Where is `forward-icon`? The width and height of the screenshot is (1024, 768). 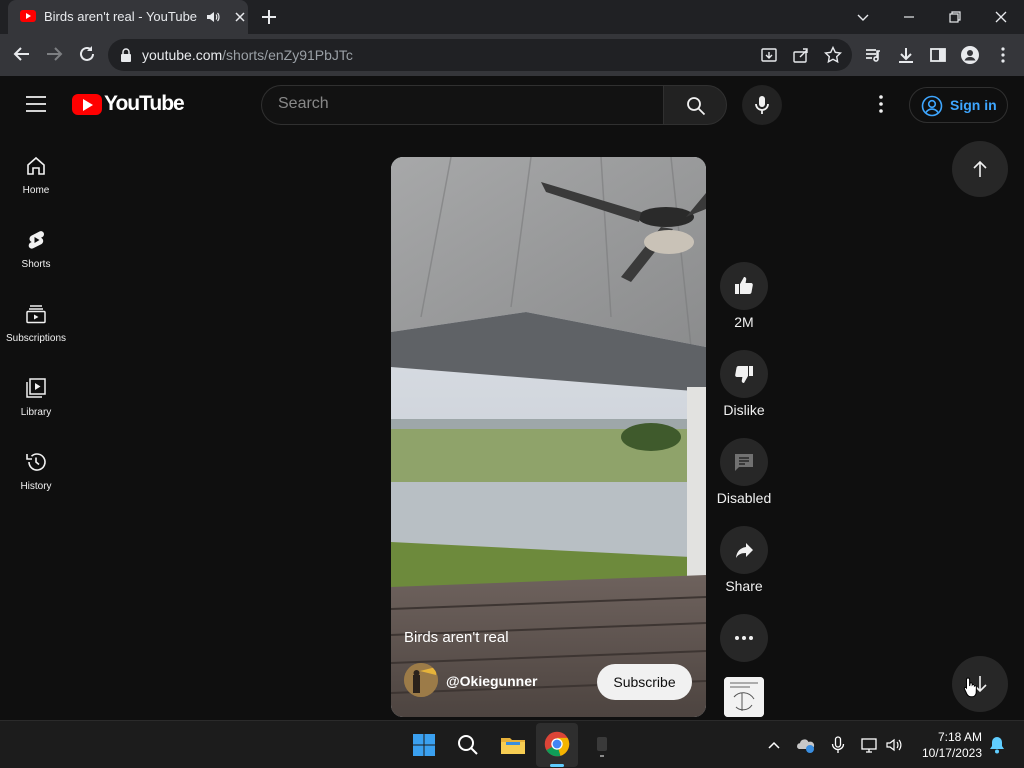
forward-icon is located at coordinates (54, 54).